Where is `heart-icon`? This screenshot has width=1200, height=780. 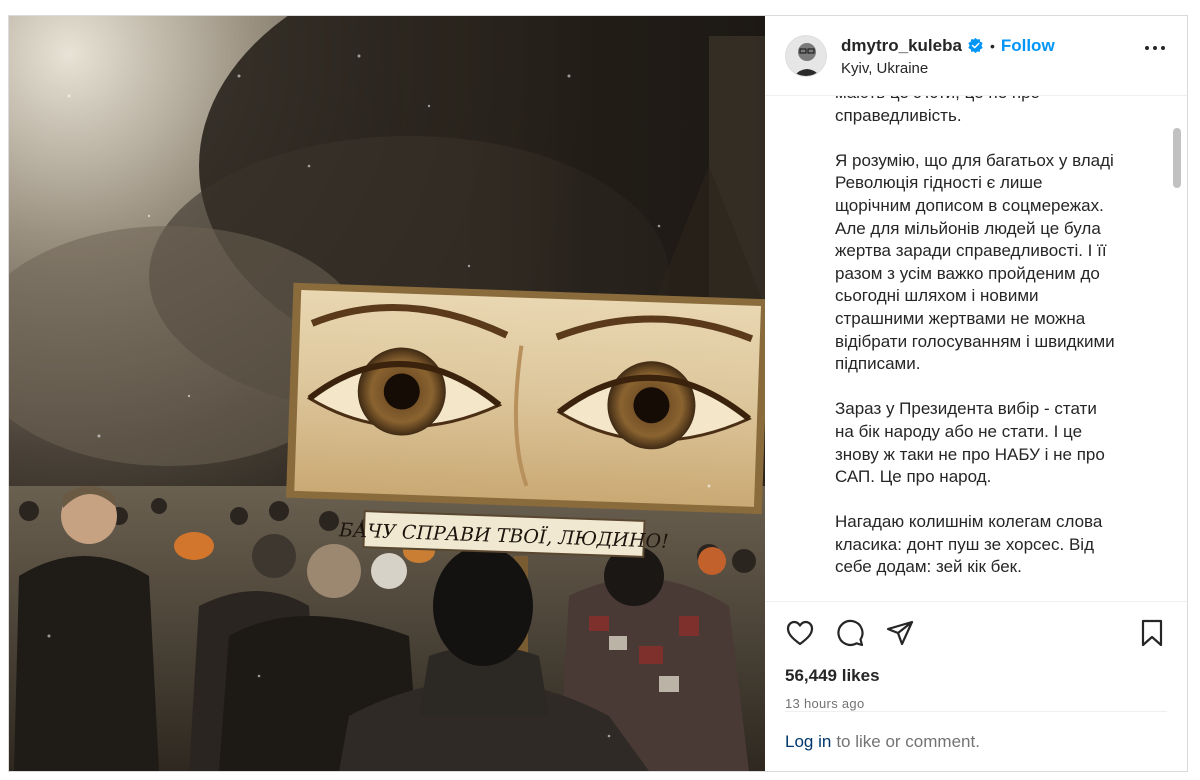
heart-icon is located at coordinates (800, 633).